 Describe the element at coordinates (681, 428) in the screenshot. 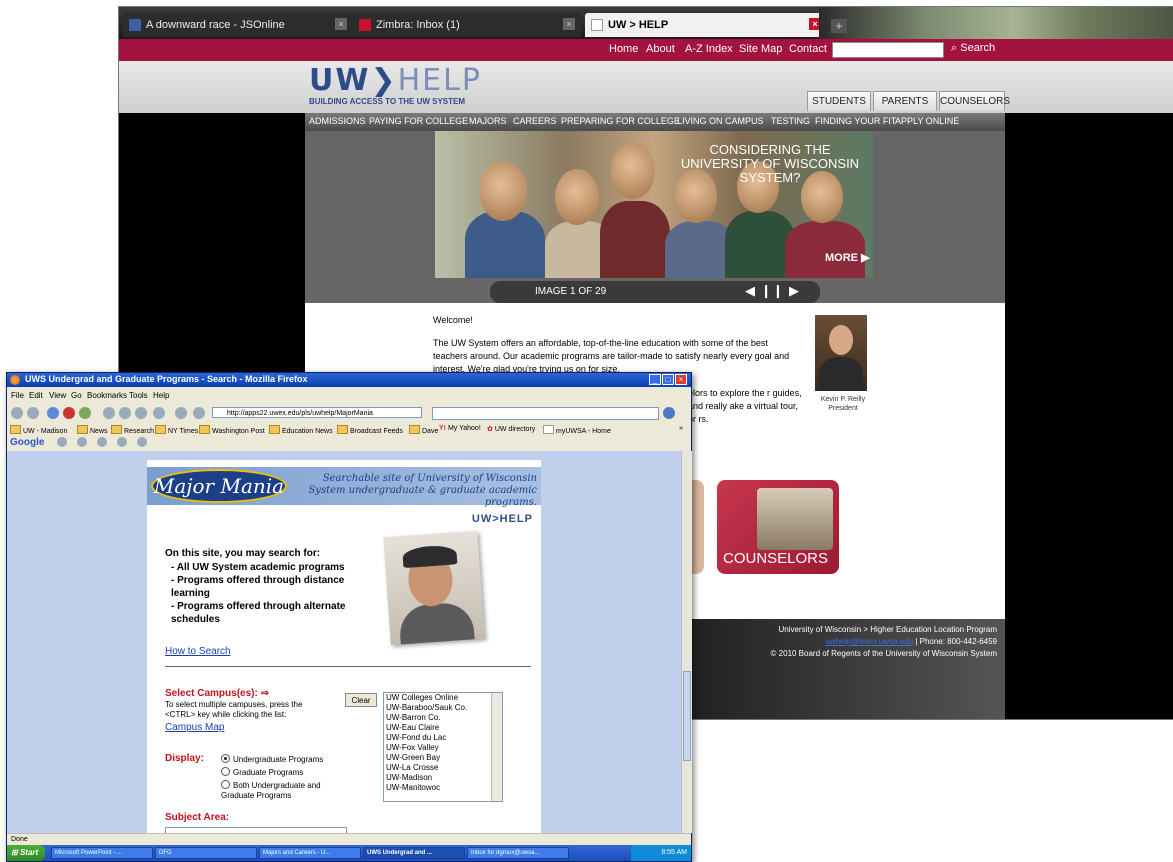

I see `more-bookmarks-icon: »` at that location.